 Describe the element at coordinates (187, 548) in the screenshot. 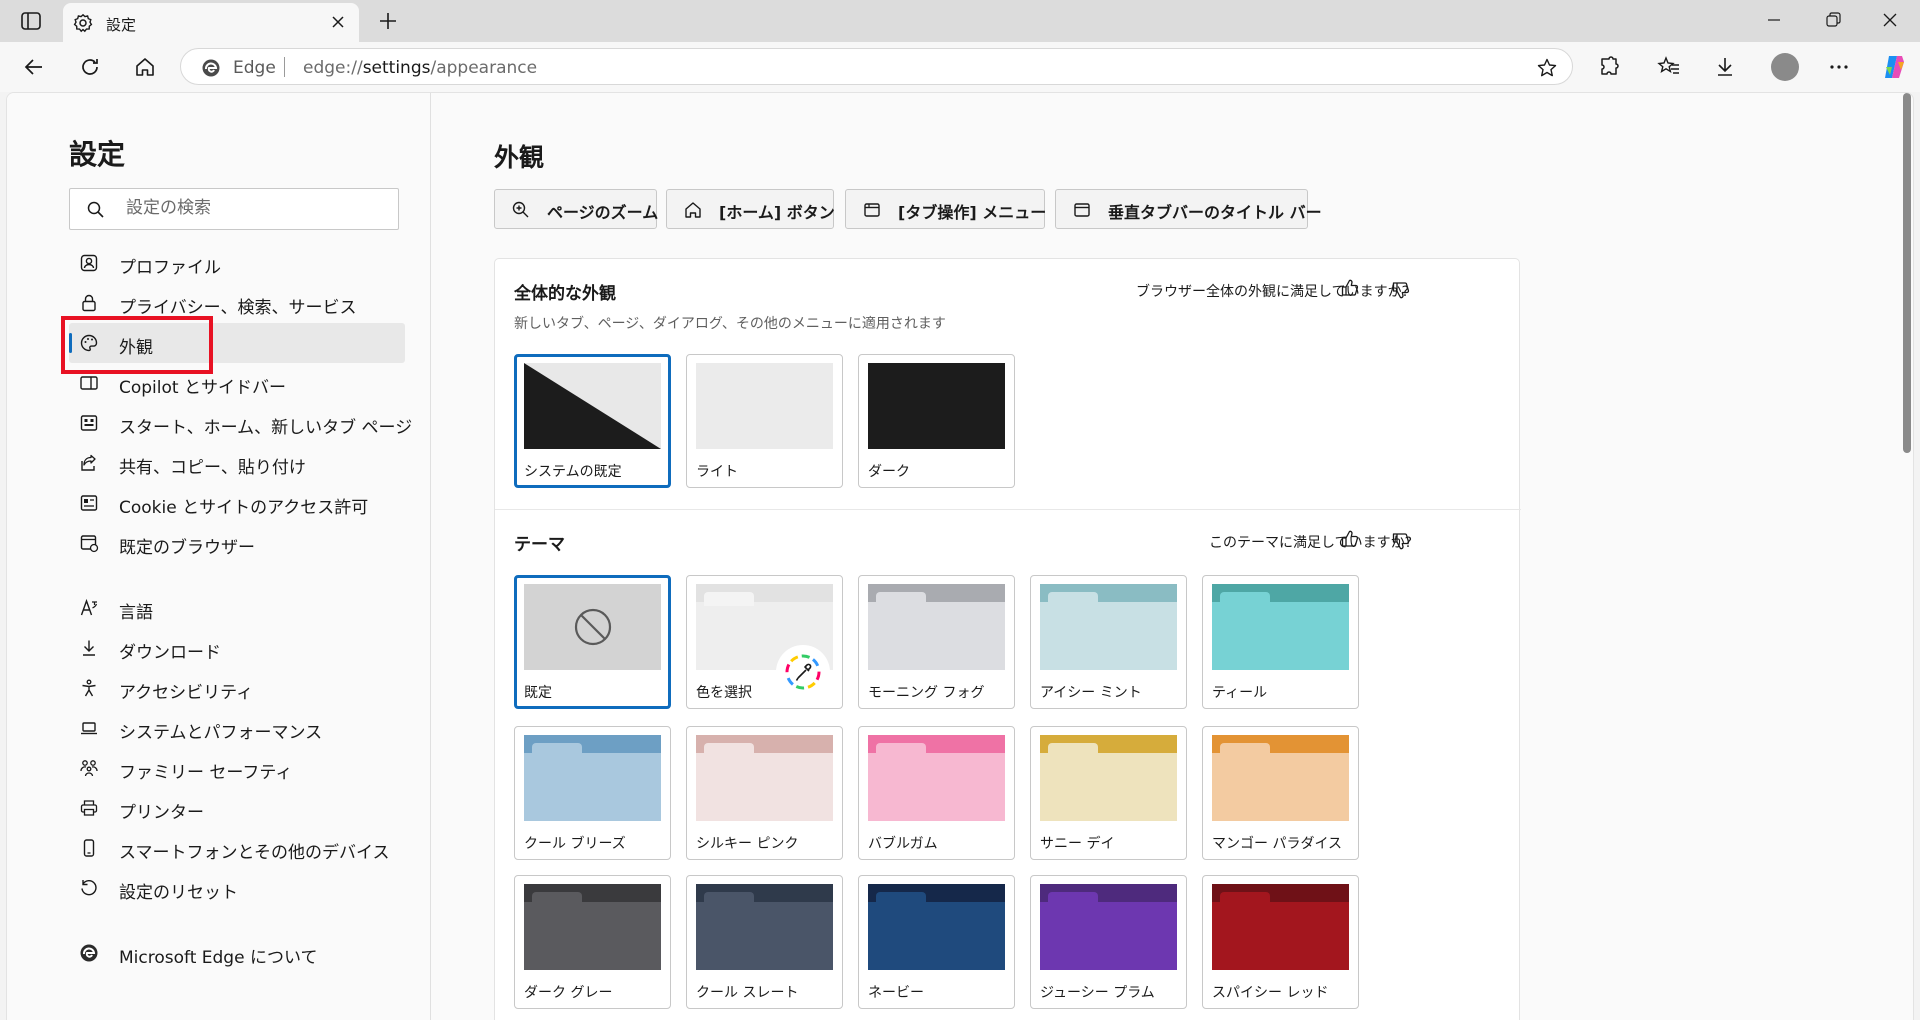

I see `sidebar-item-label: 既定のブラウザー` at that location.